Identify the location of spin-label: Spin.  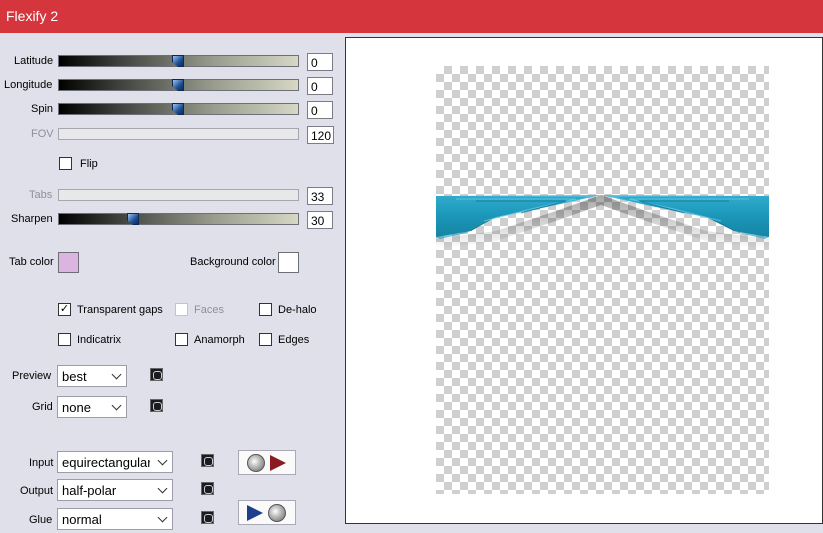
(42, 109).